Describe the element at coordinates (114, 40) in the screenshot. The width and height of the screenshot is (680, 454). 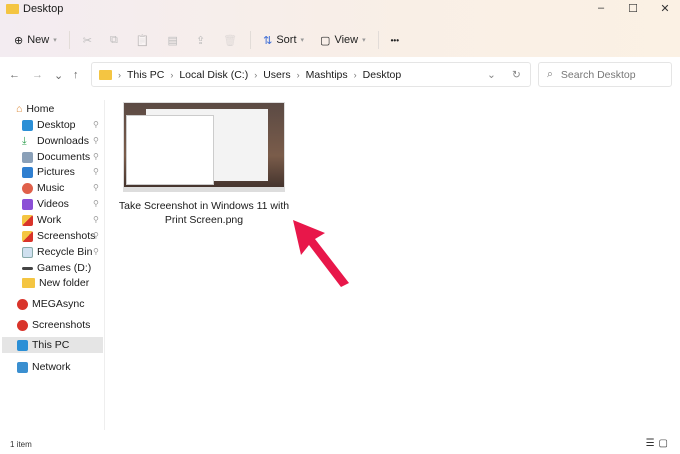
I see `copy-button: ⧉` at that location.